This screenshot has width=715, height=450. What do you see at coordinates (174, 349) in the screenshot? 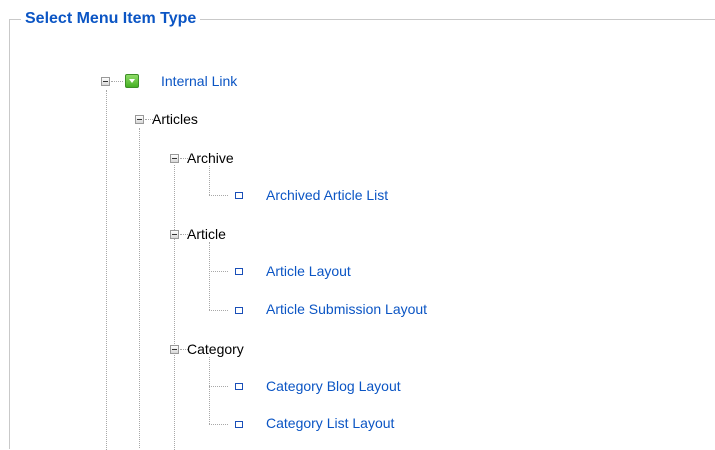
I see `collapse-toggle-category` at bounding box center [174, 349].